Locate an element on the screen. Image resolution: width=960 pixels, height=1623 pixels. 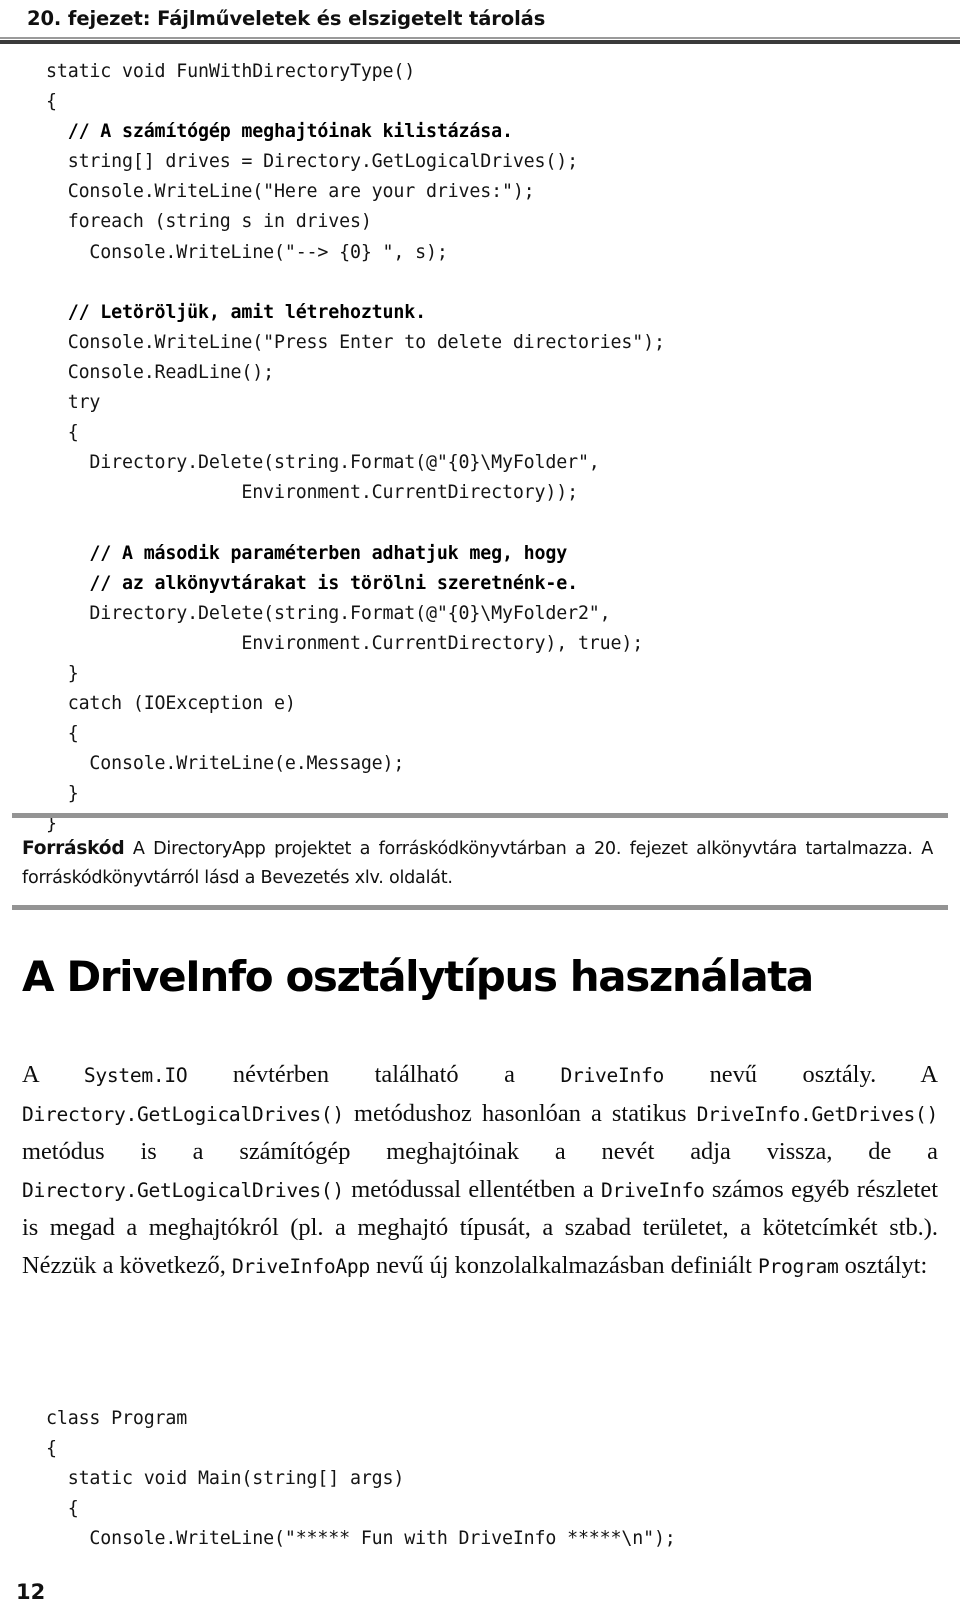
code-line: // Letöröljük, amit létrehoztunk. is located at coordinates (355, 313).